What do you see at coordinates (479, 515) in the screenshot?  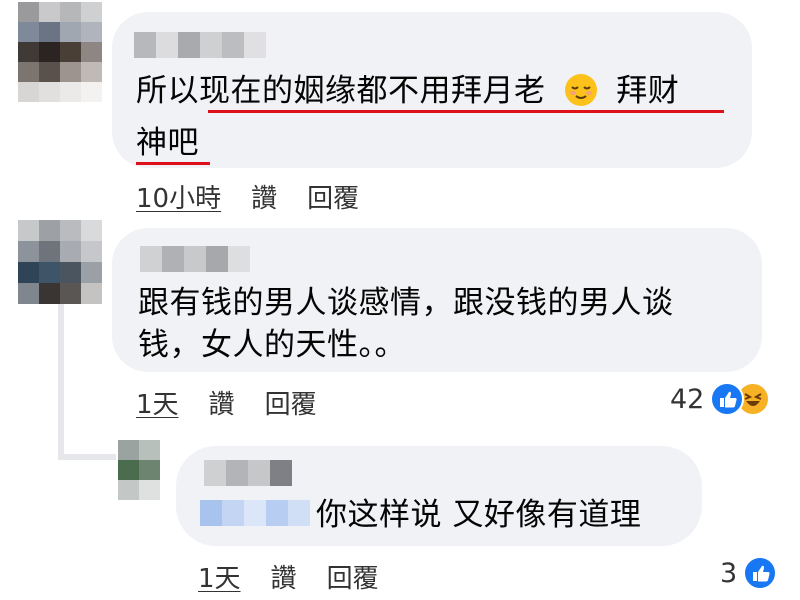 I see `comment-text: 你这样说 又好像有道理` at bounding box center [479, 515].